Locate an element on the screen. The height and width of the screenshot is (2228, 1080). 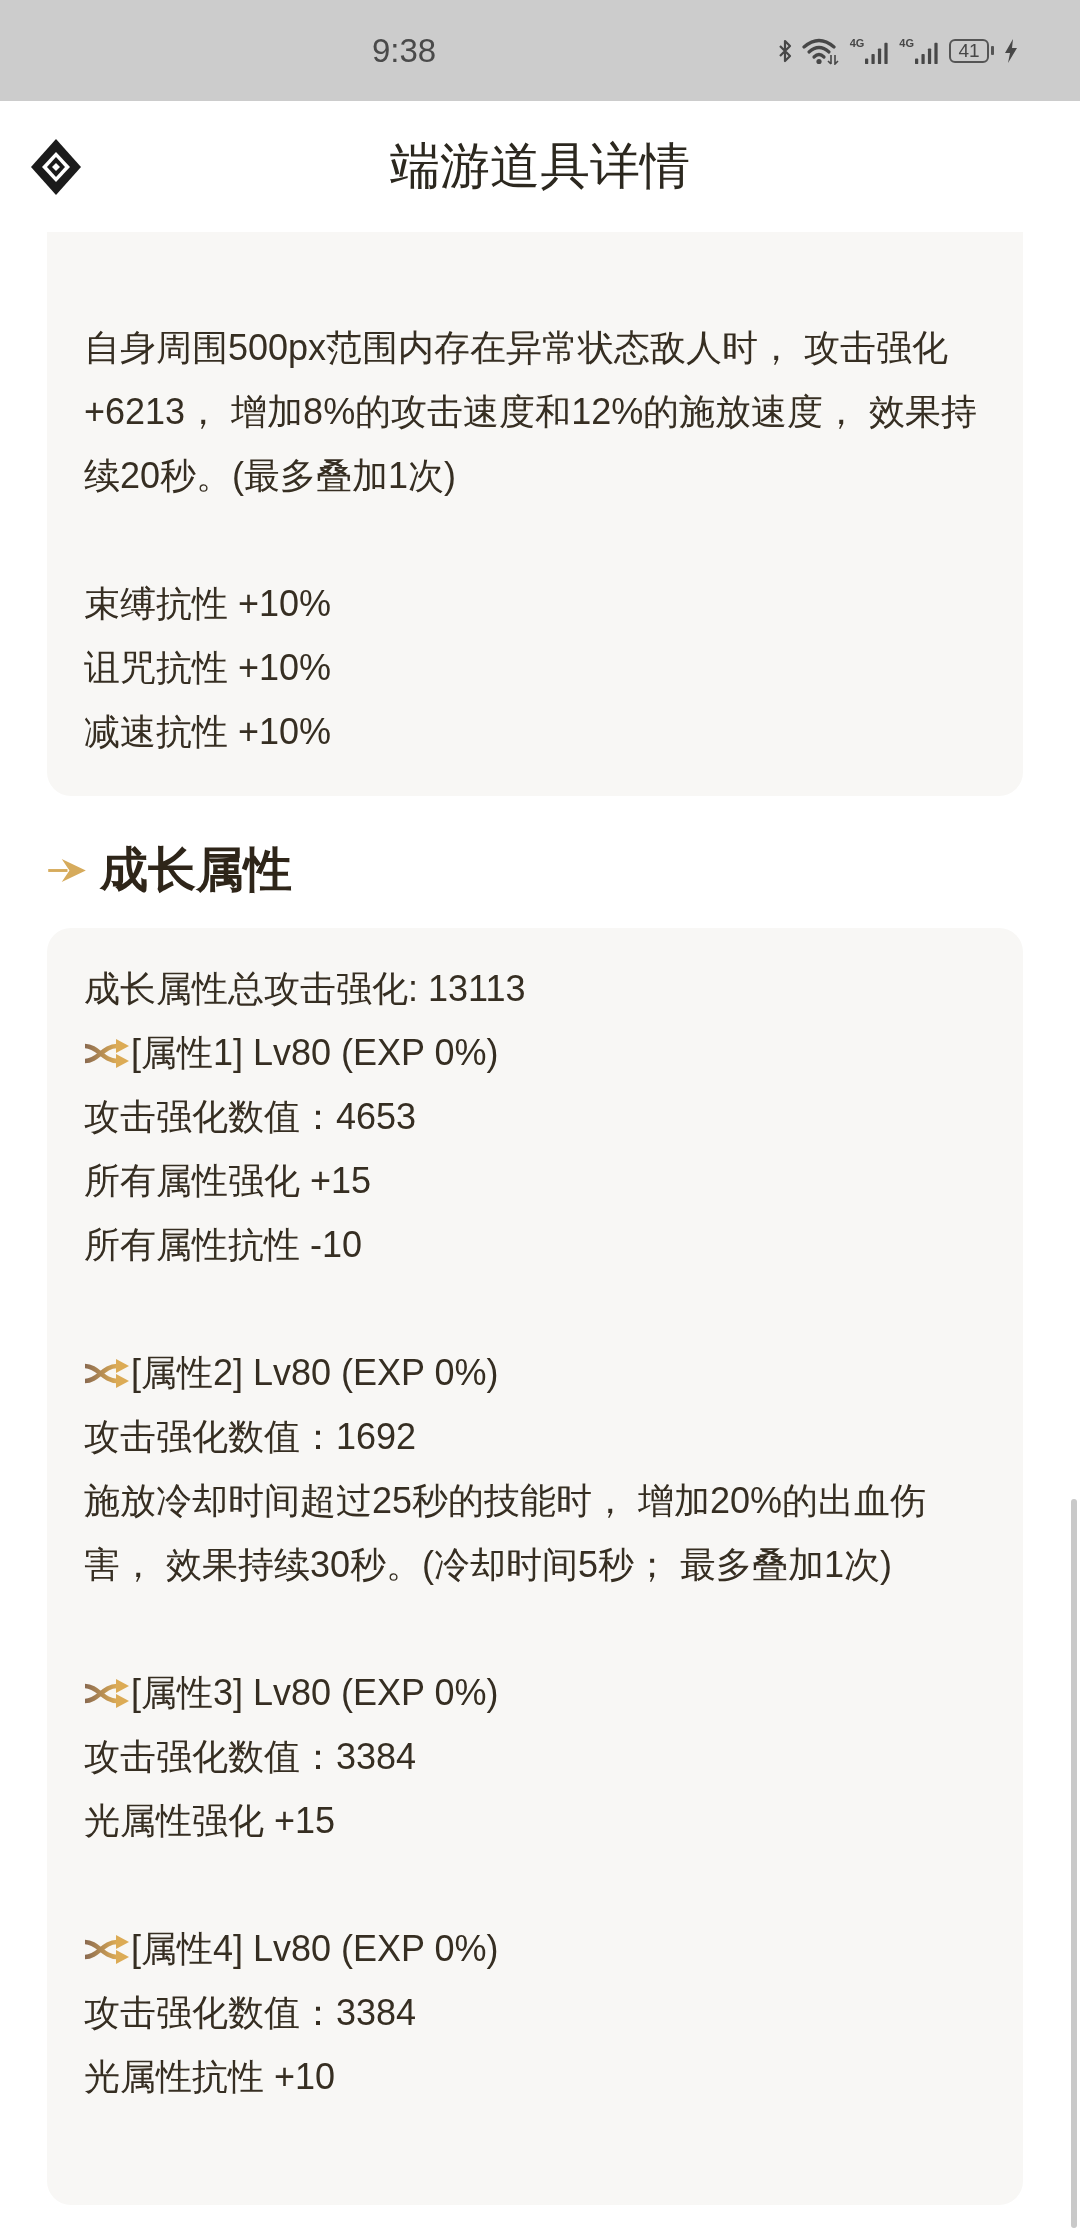
attribute-title: [属性3] Lv80 (EXP 0%) is located at coordinates (315, 1693).